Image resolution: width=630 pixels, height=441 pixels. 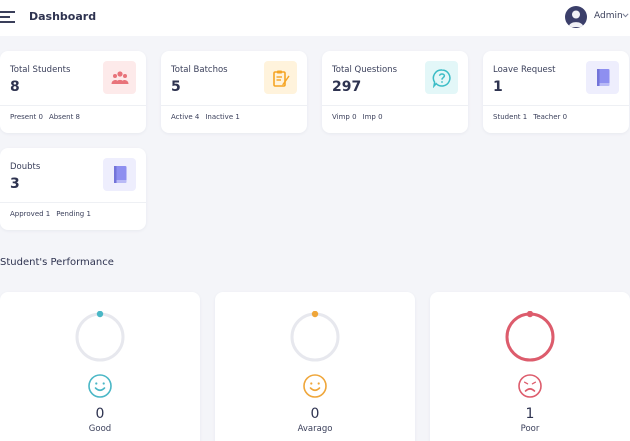 I want to click on question-bubble-icon, so click(x=441, y=77).